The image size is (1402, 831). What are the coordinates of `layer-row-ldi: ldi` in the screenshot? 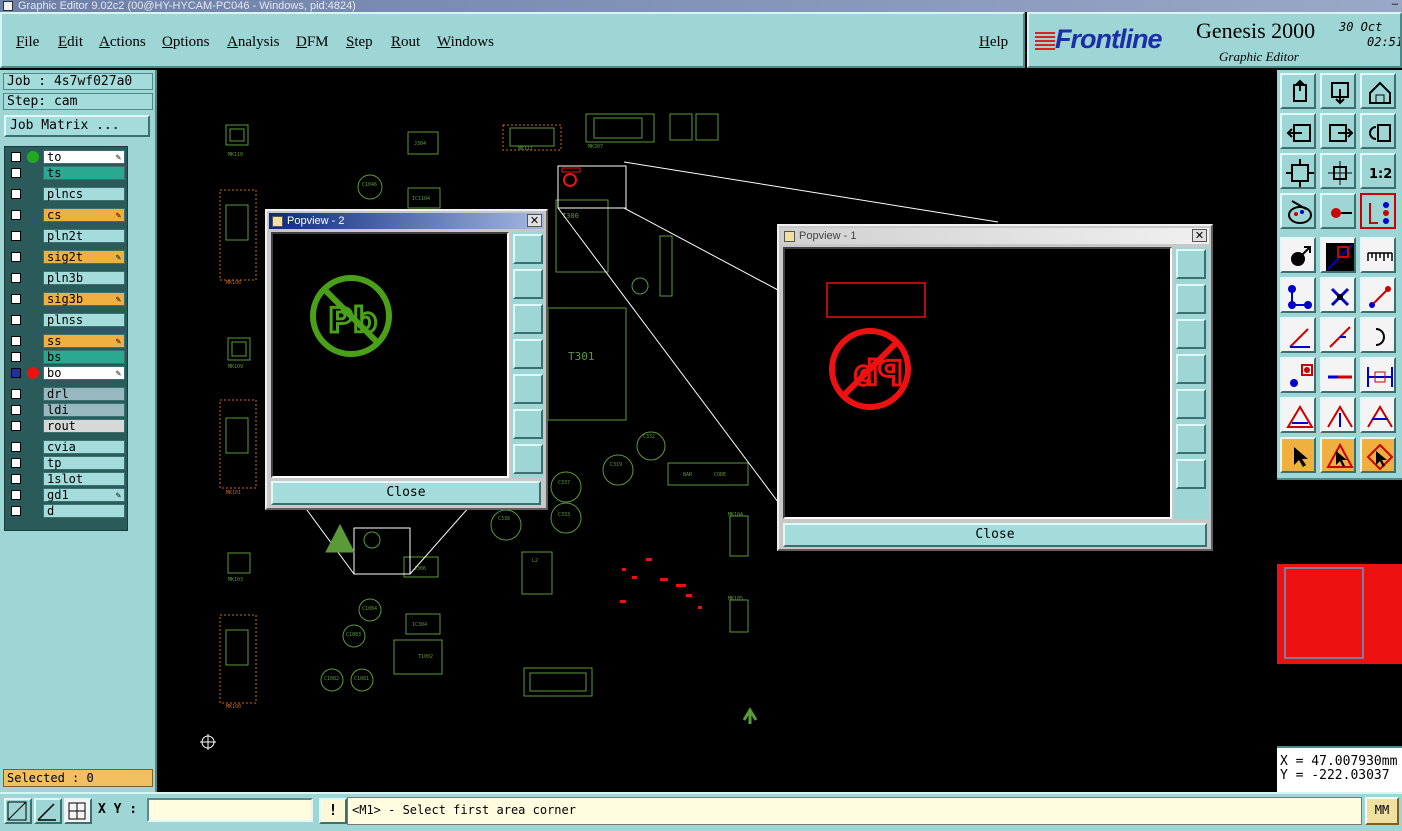 It's located at (66, 410).